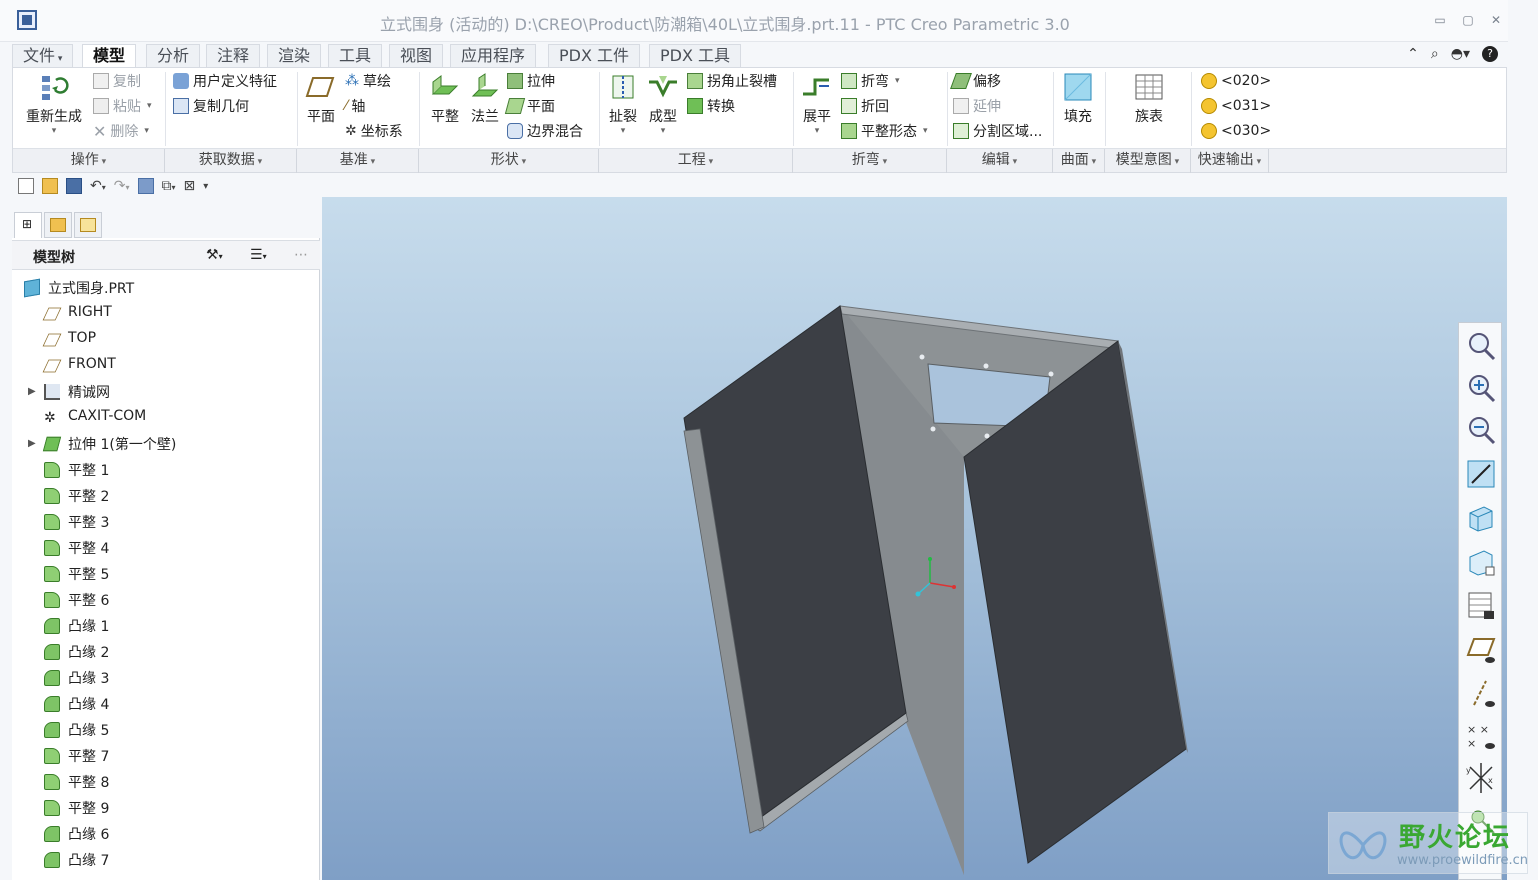  Describe the element at coordinates (162, 834) in the screenshot. I see `tree-item: 凸缘 6` at that location.